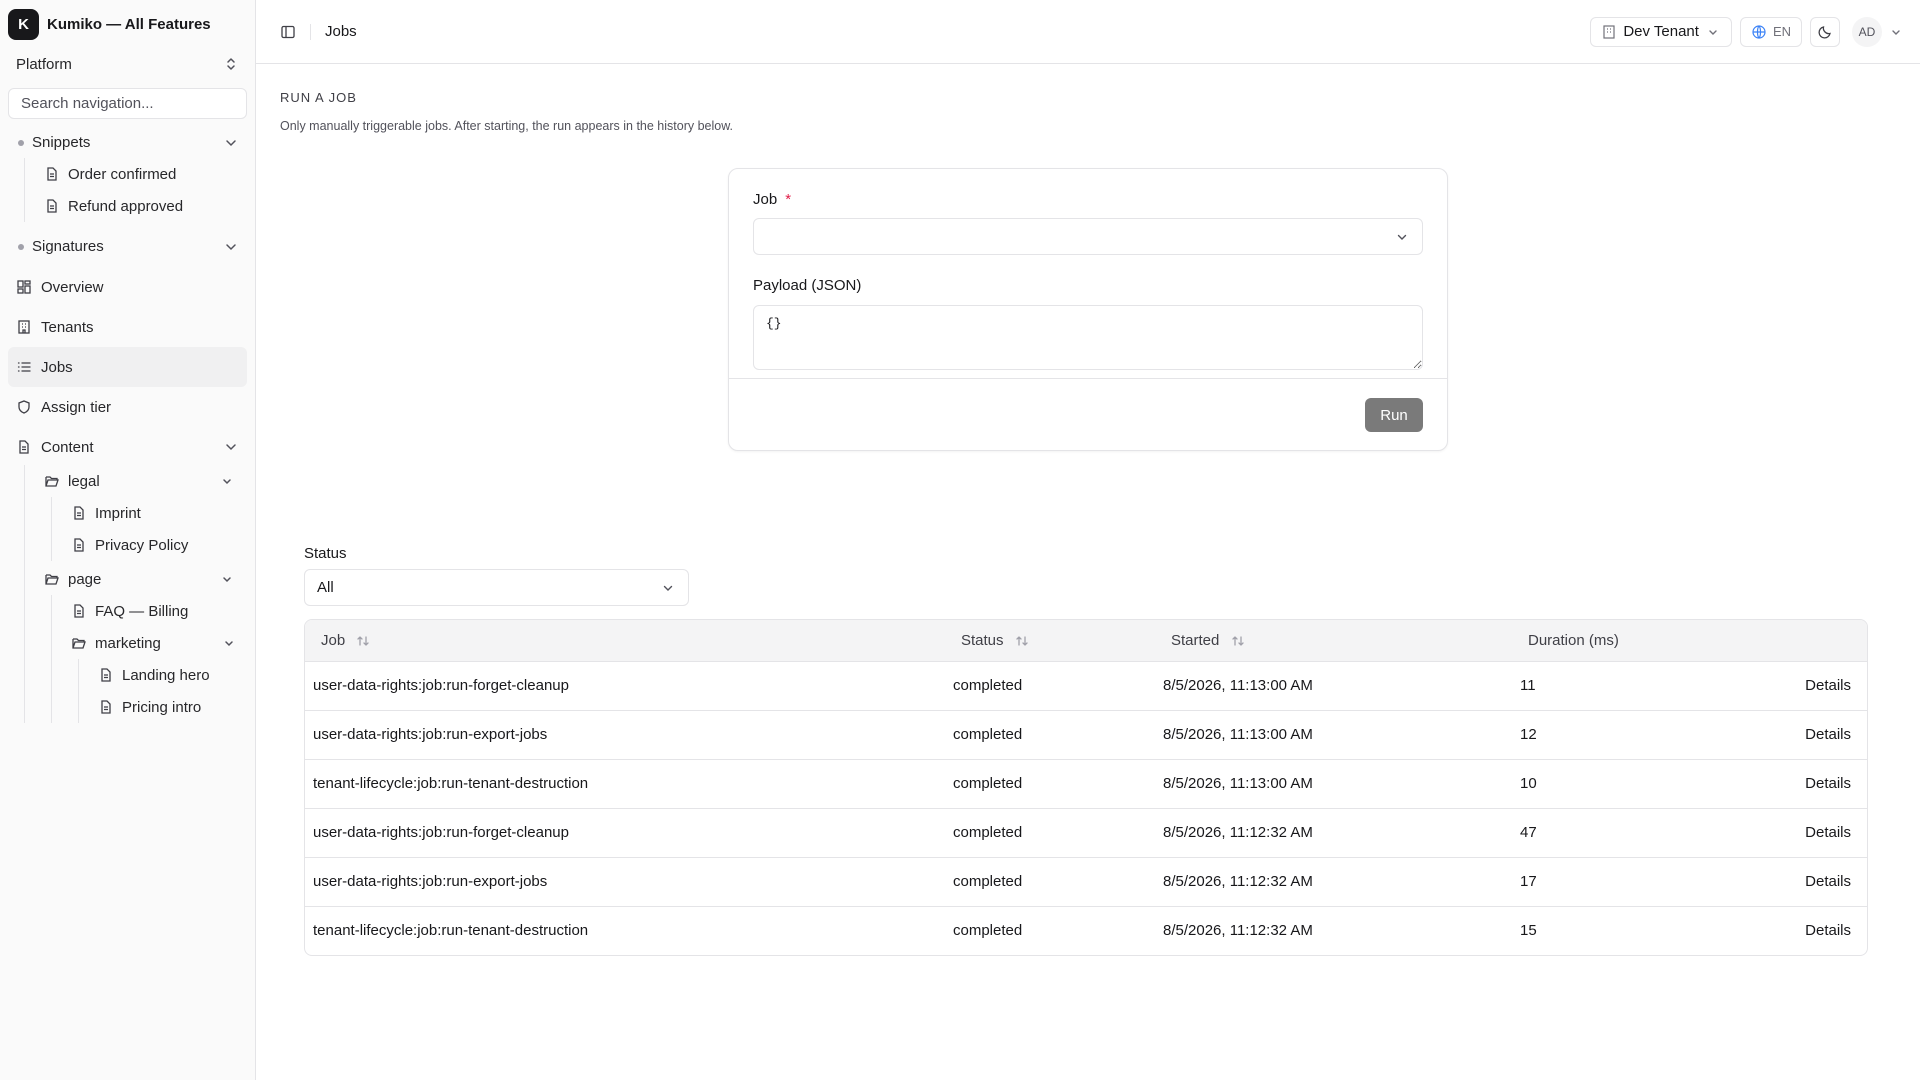  What do you see at coordinates (140, 579) in the screenshot?
I see `folder-page: page` at bounding box center [140, 579].